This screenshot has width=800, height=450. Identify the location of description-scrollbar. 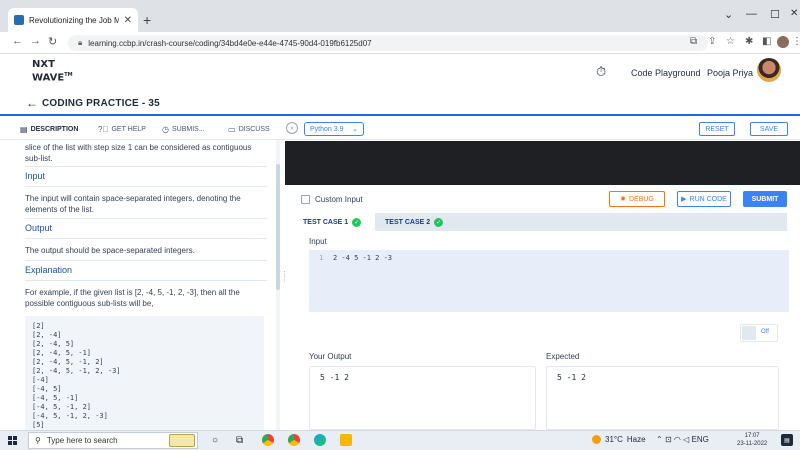
(278, 285).